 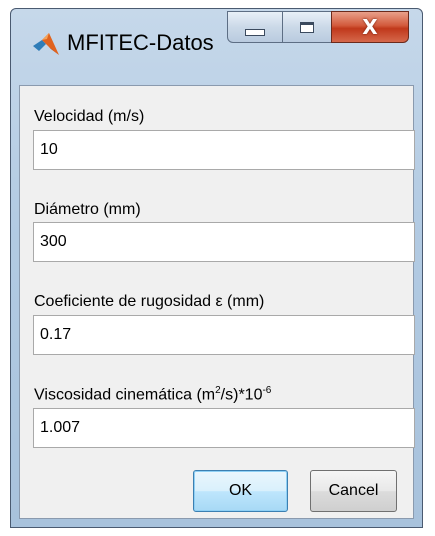 I want to click on viscosity-label: Viscosidad cinemática (m2/s)*10-6, so click(x=152, y=394).